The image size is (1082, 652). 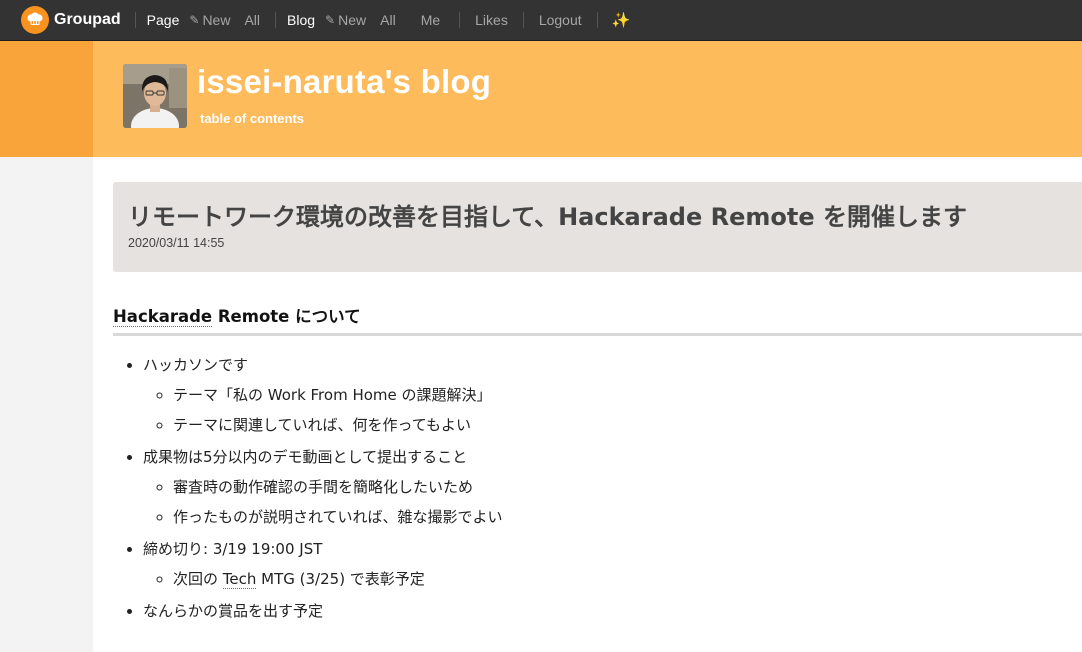 What do you see at coordinates (560, 20) in the screenshot?
I see `nav-logout-link: Logout` at bounding box center [560, 20].